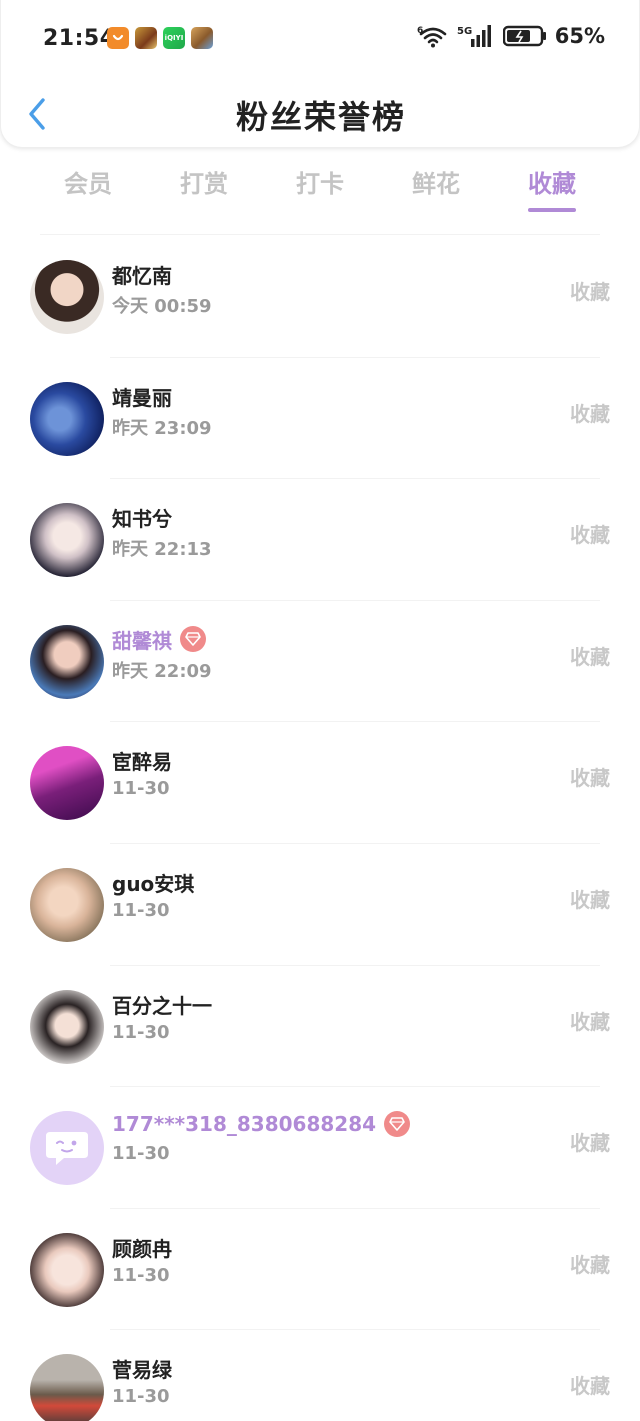 This screenshot has width=640, height=1421. I want to click on page-title: 粉丝荣誉榜, so click(320, 117).